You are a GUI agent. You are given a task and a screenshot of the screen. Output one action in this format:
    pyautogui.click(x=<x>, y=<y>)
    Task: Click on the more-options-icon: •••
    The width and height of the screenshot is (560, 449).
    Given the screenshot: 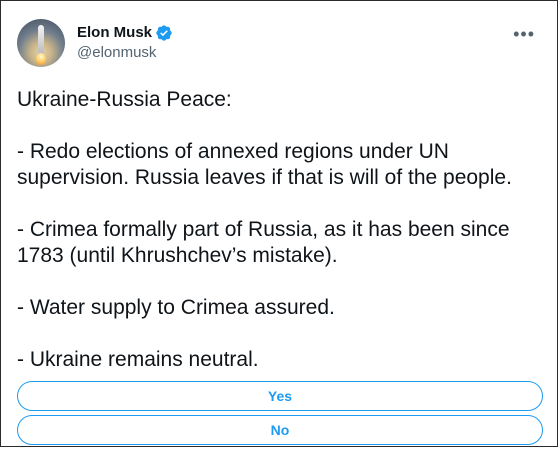 What is the action you would take?
    pyautogui.click(x=524, y=34)
    